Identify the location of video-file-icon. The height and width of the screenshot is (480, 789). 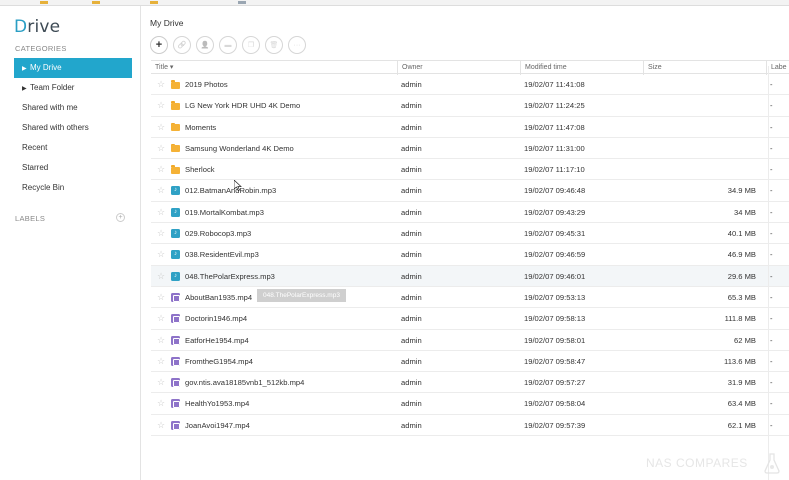
(175, 297).